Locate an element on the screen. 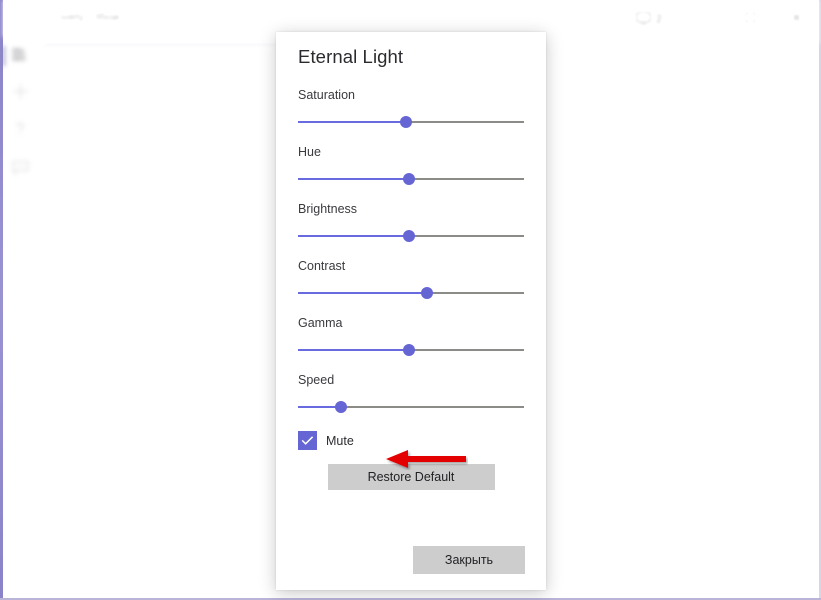 Image resolution: width=821 pixels, height=600 pixels. slider-field-gamma: Gamma is located at coordinates (411, 336).